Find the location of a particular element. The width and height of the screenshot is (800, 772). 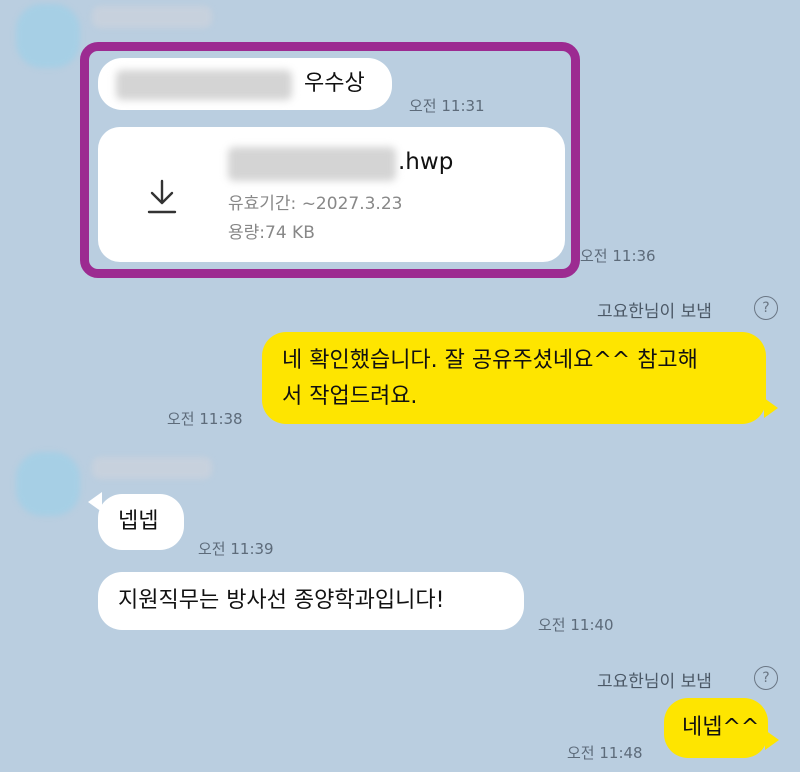

message-bubble: 지원직무는 방사선 종양학과입니다! is located at coordinates (311, 601).